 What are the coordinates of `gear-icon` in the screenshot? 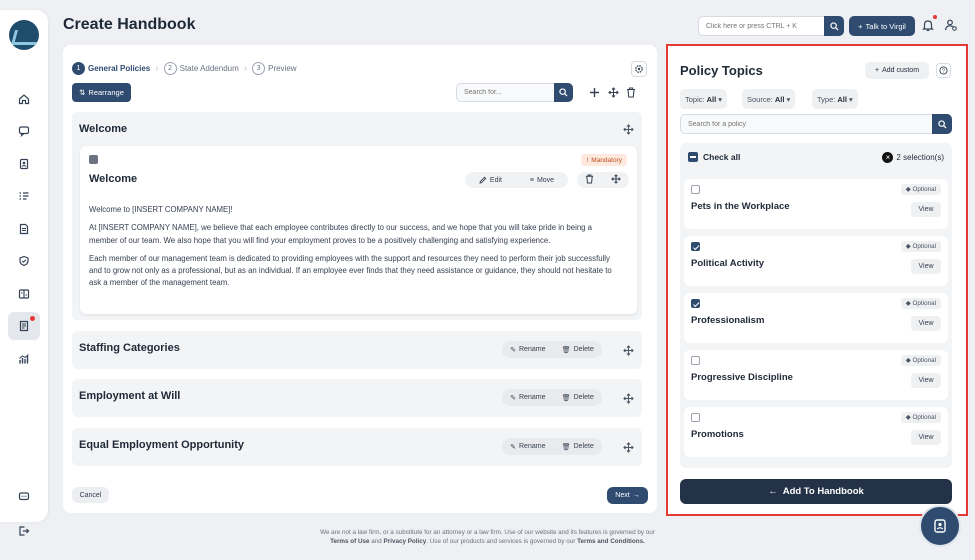 It's located at (639, 69).